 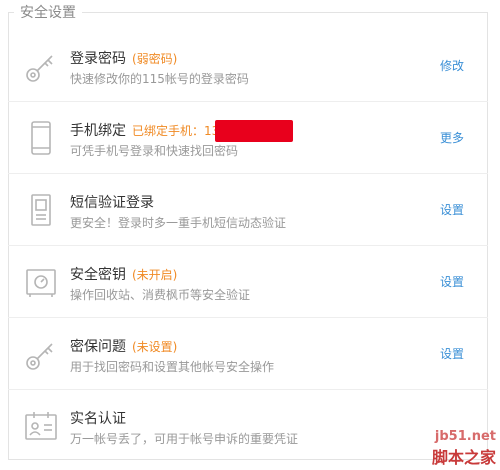 I want to click on item-title: 登录密码, so click(x=98, y=59).